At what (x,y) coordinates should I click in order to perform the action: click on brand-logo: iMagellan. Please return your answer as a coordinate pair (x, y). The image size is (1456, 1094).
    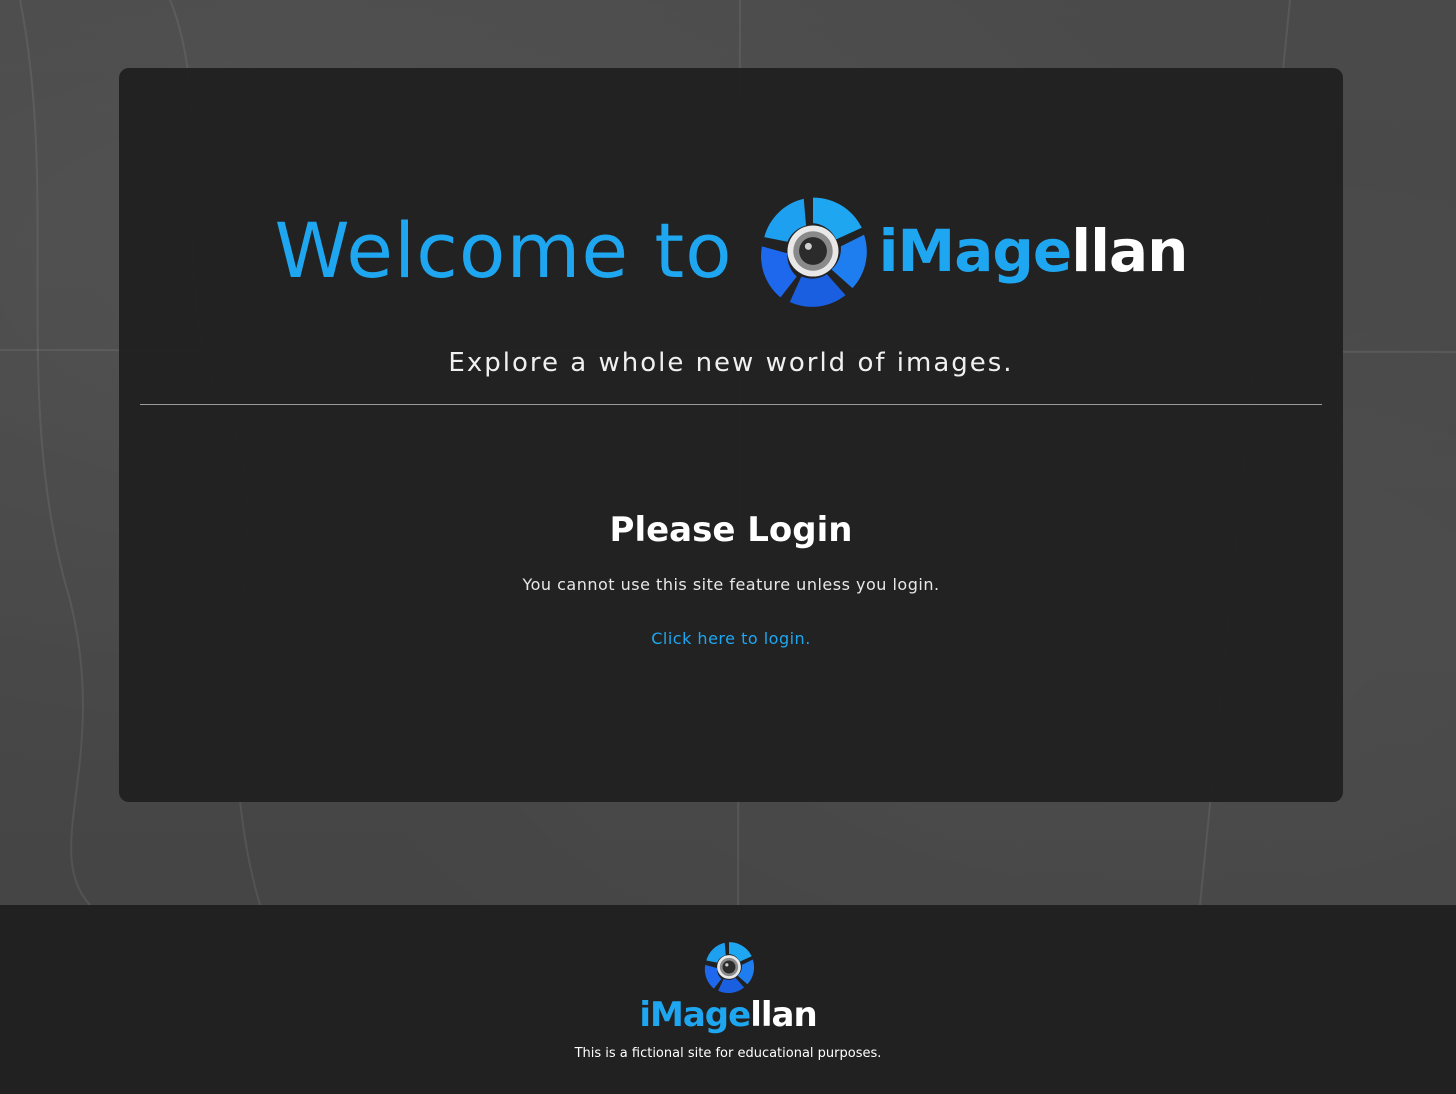
    Looking at the image, I should click on (971, 251).